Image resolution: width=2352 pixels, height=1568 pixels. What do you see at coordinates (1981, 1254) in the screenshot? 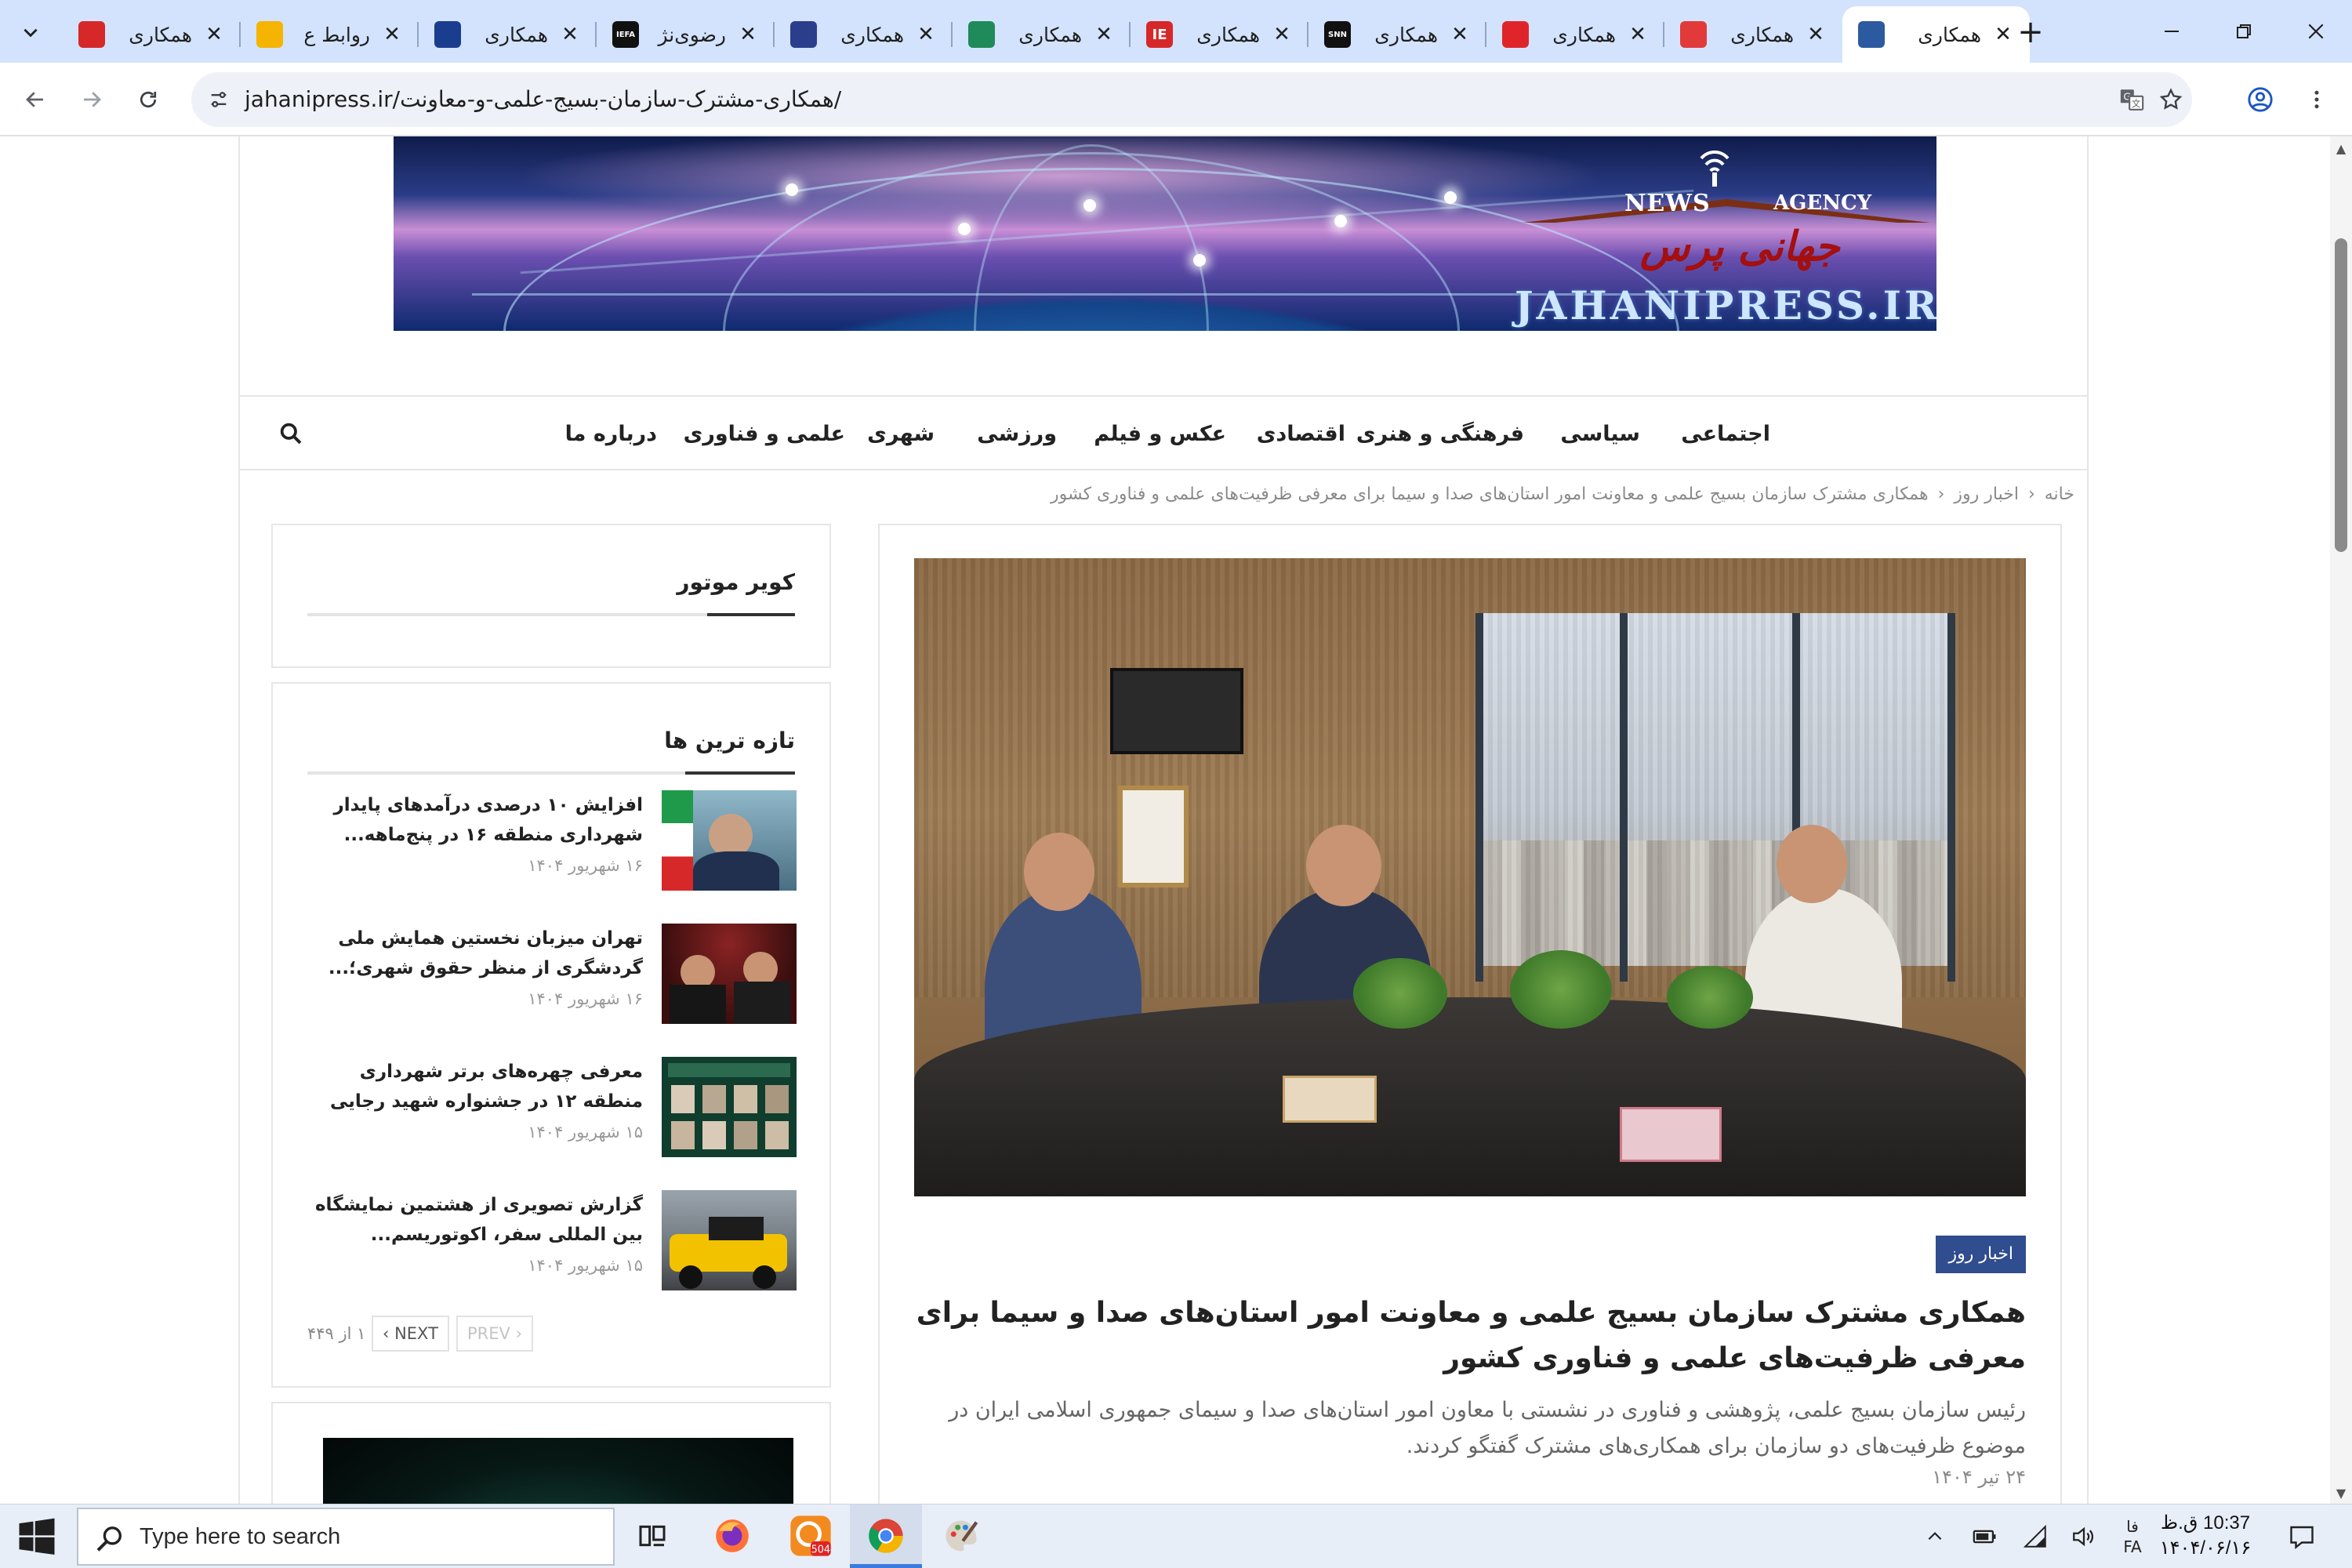
I see `article-category-badge: اخبار روز` at bounding box center [1981, 1254].